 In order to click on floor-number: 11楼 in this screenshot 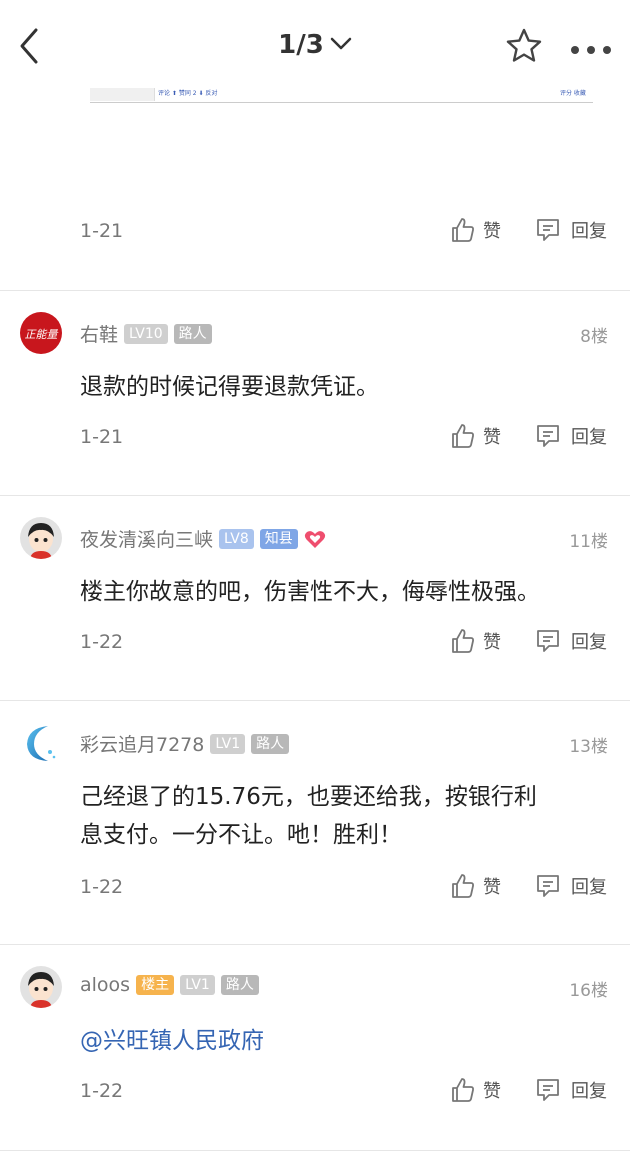, I will do `click(588, 542)`.